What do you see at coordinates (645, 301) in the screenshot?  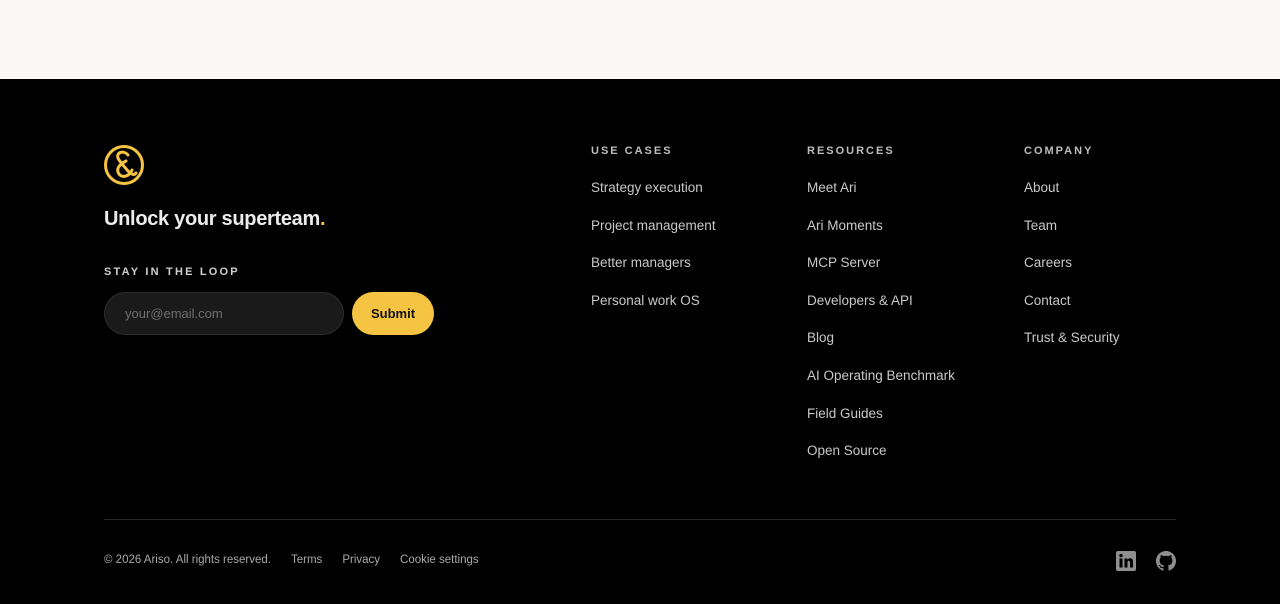 I see `footer-link-personal-work-os: Personal work OS` at bounding box center [645, 301].